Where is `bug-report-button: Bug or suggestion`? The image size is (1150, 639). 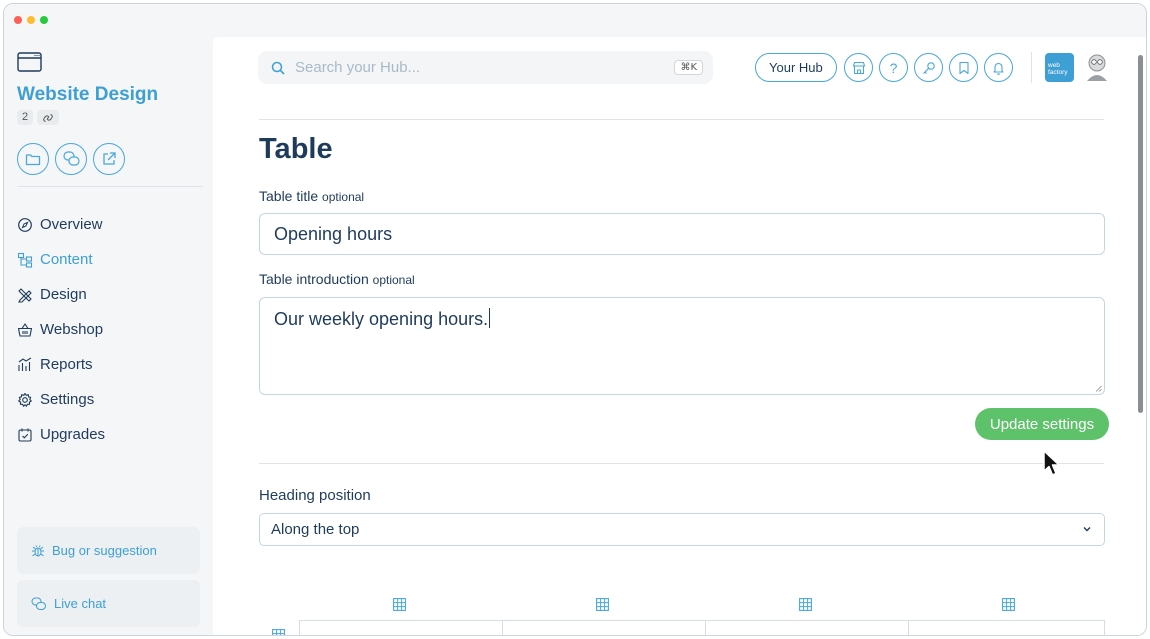
bug-report-button: Bug or suggestion is located at coordinates (108, 550).